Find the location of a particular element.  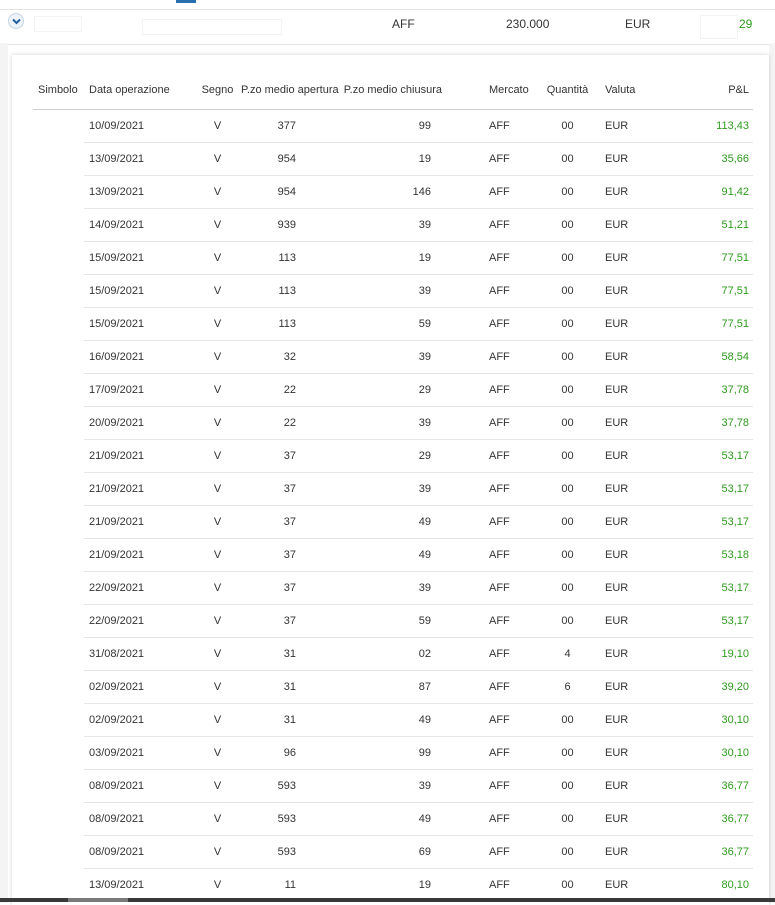

column-header-date: Data operazione is located at coordinates (139, 90).